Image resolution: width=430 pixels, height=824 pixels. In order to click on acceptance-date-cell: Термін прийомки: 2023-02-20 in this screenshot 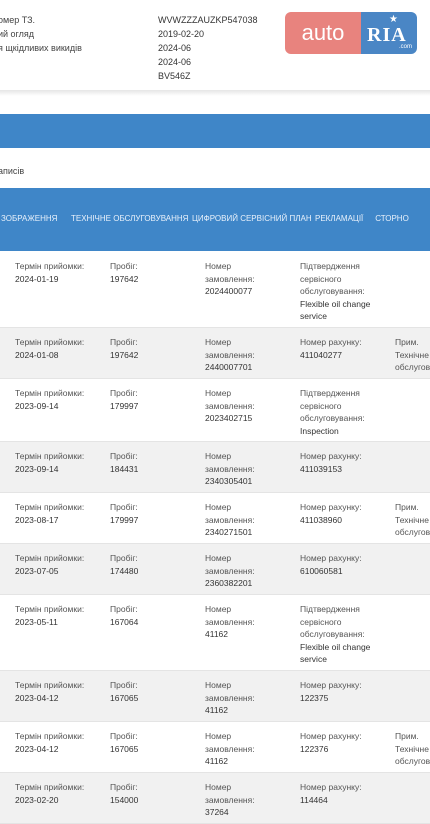, I will do `click(49, 793)`.